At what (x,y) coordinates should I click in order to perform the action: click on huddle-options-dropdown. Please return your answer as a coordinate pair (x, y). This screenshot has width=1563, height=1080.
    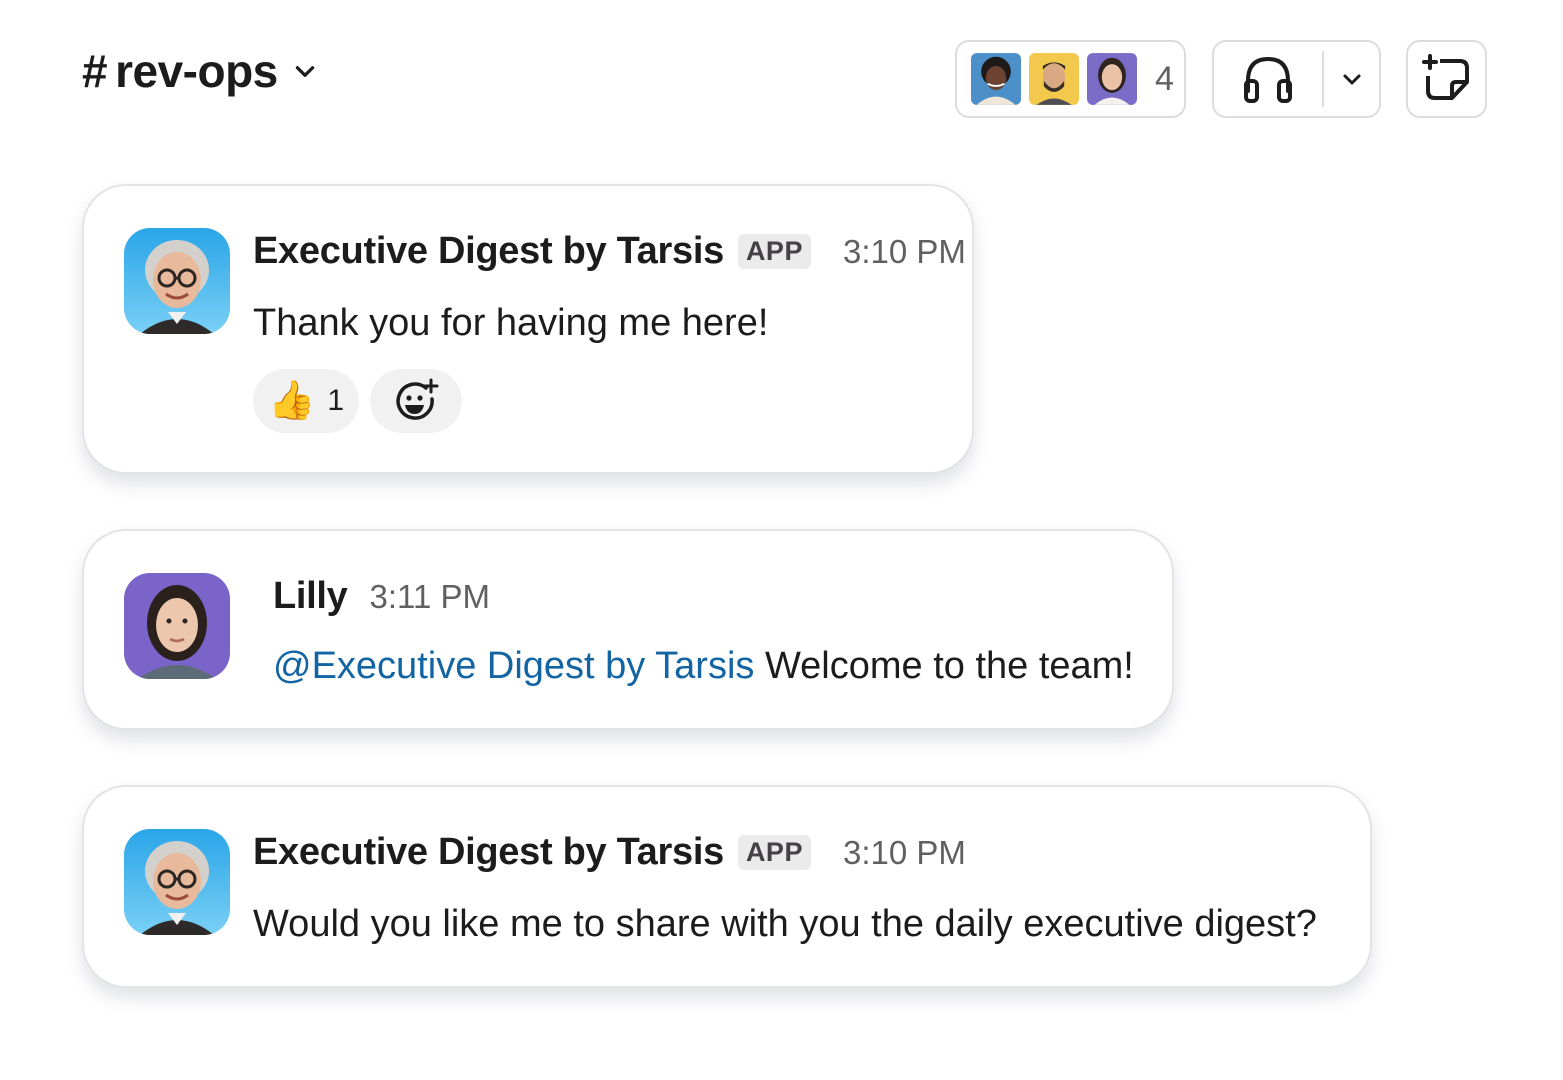
    Looking at the image, I should click on (1351, 79).